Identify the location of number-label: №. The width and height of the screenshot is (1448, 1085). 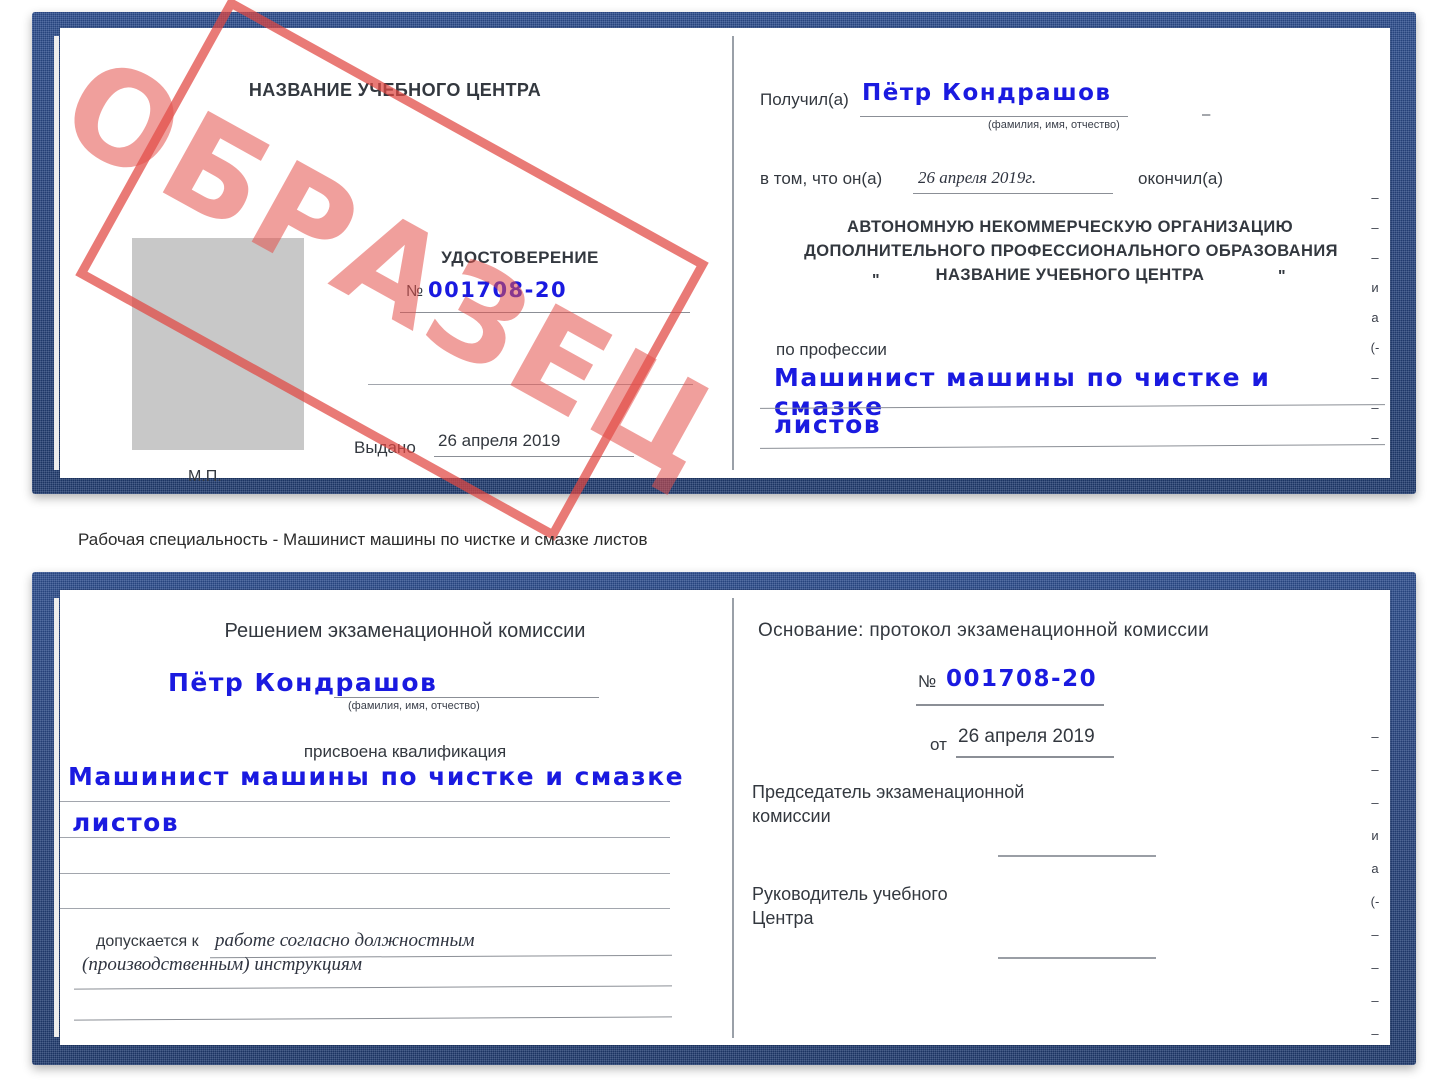
(415, 291).